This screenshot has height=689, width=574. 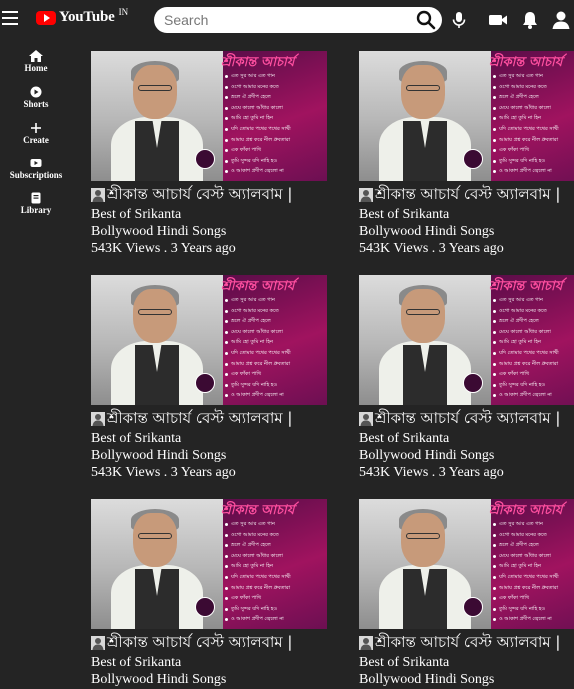 I want to click on sidebar-item-library: Library, so click(x=36, y=203).